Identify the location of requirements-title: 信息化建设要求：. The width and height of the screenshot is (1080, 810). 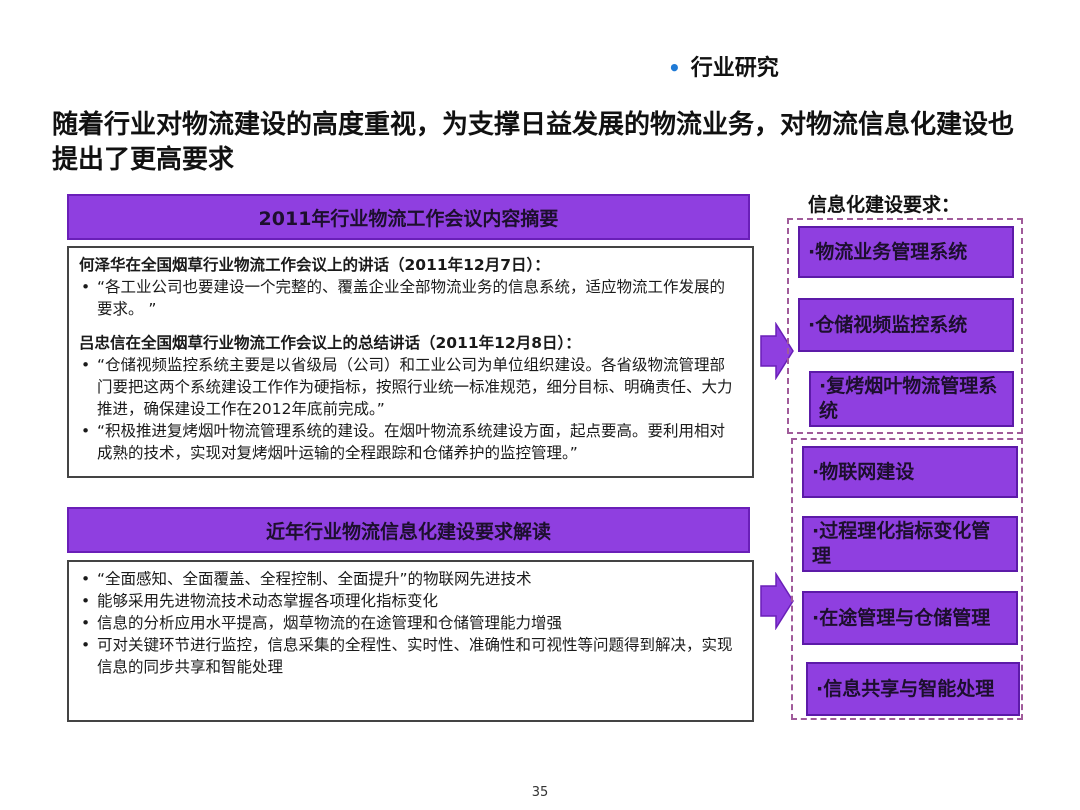
(884, 205).